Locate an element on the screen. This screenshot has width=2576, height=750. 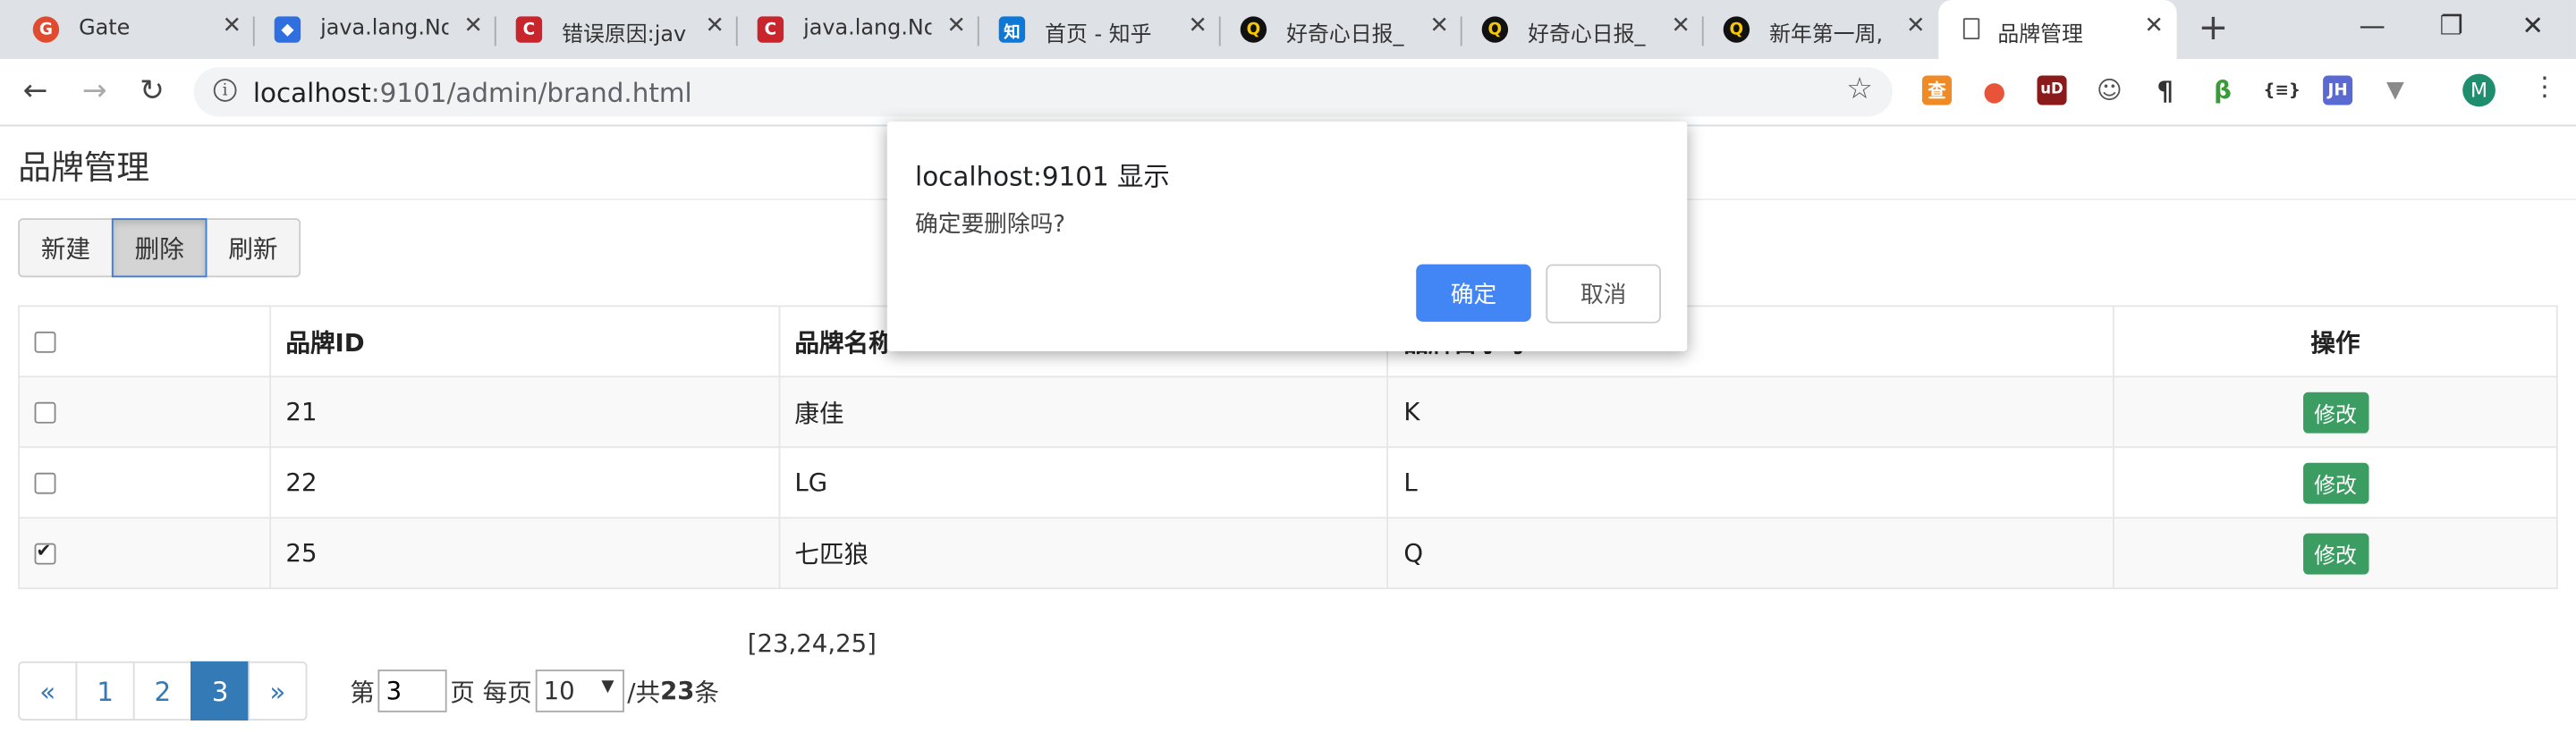
page-title: 品牌管理 is located at coordinates (84, 167).